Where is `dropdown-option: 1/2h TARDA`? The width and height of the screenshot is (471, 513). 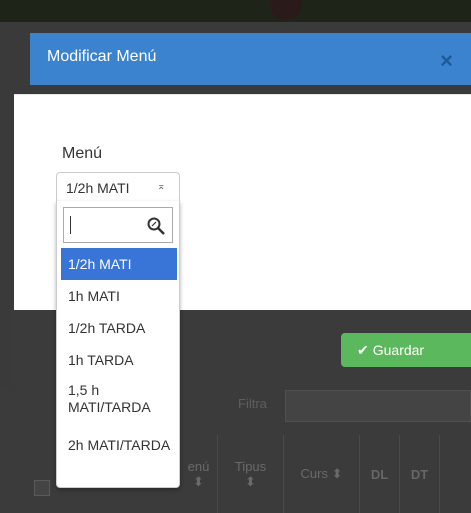 dropdown-option: 1/2h TARDA is located at coordinates (119, 328).